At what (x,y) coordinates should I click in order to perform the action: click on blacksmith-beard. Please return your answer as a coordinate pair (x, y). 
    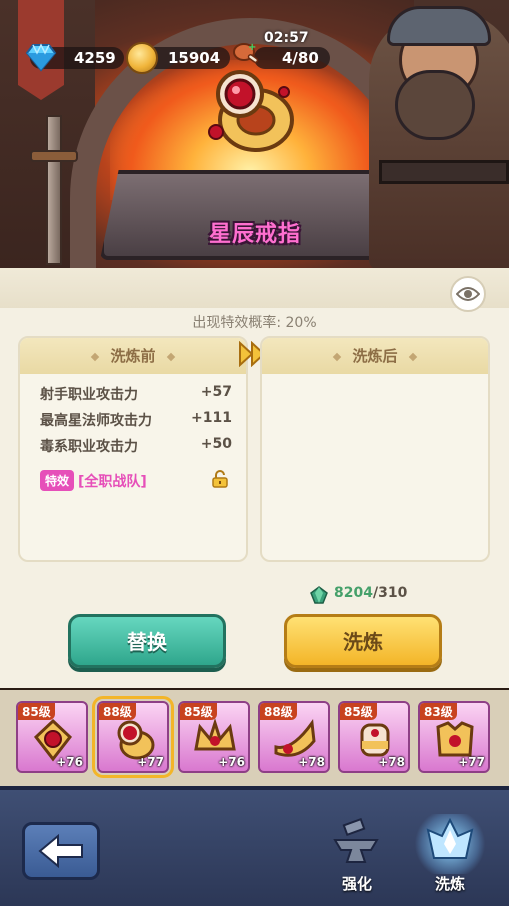
    Looking at the image, I should click on (435, 105).